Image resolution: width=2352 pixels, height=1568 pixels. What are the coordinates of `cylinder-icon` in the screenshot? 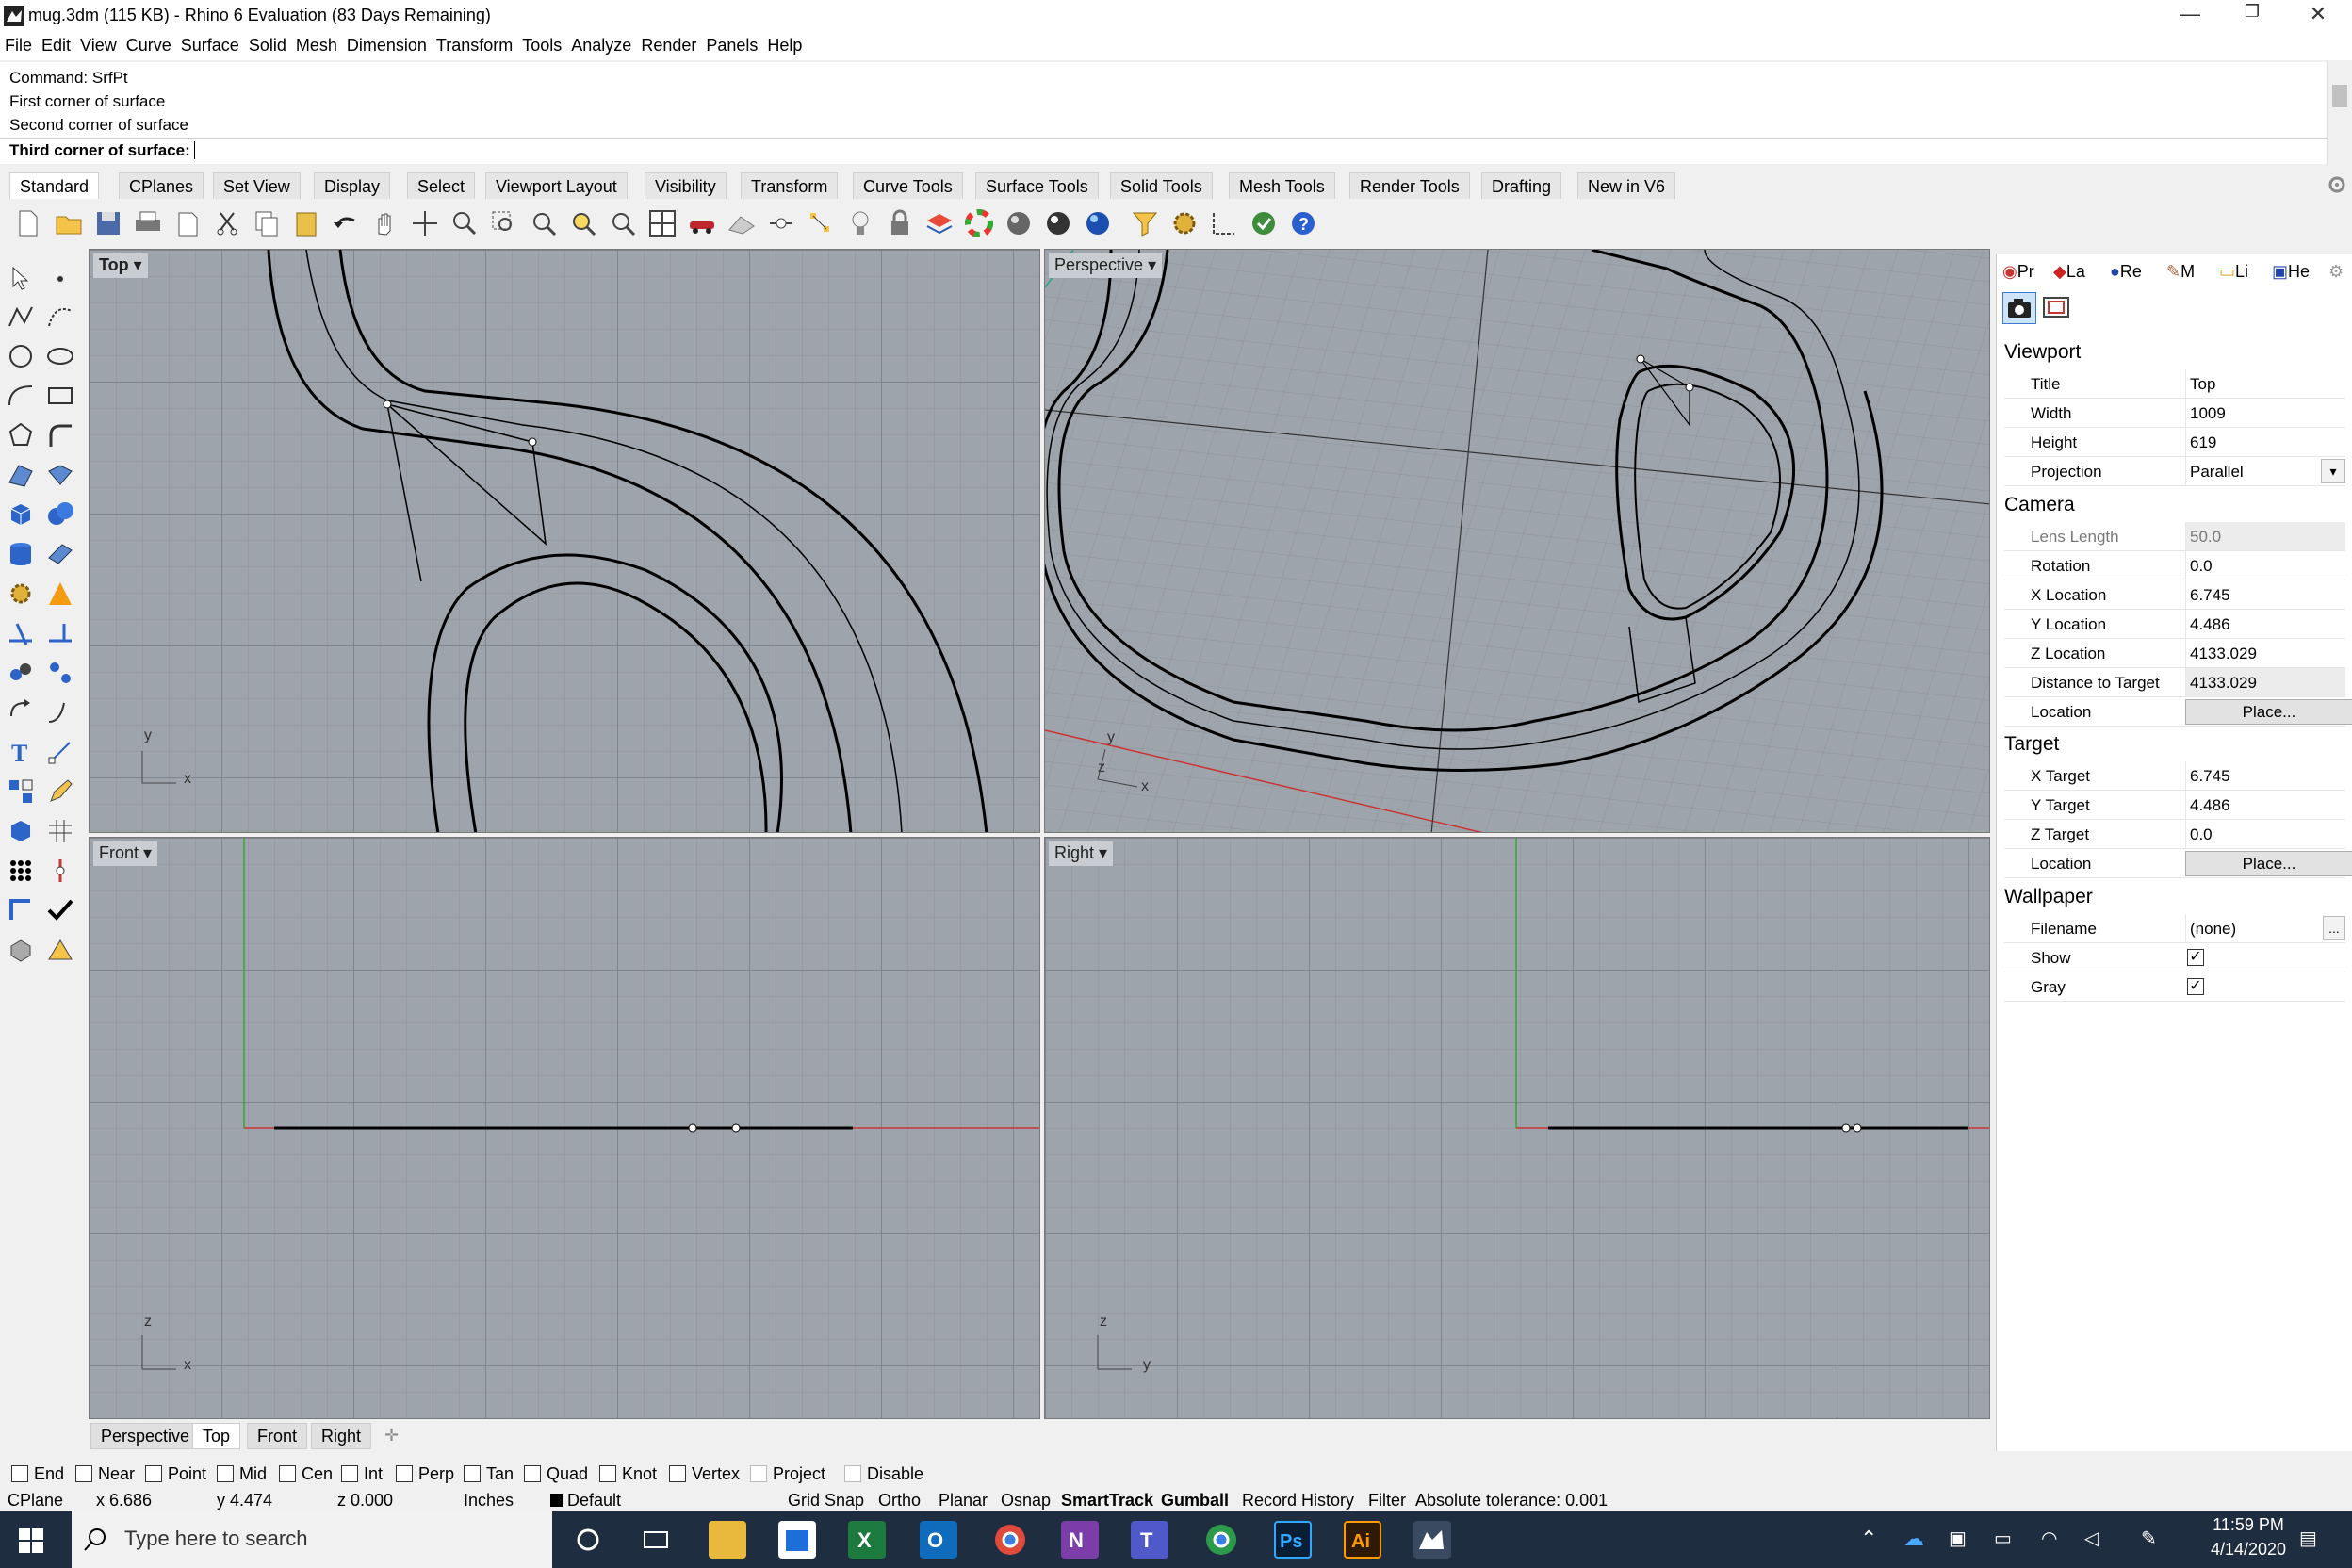 It's located at (21, 554).